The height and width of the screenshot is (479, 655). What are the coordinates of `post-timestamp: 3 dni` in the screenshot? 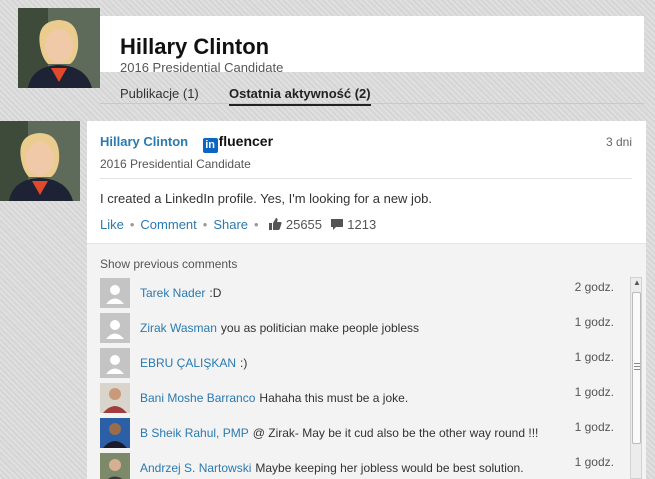 It's located at (618, 142).